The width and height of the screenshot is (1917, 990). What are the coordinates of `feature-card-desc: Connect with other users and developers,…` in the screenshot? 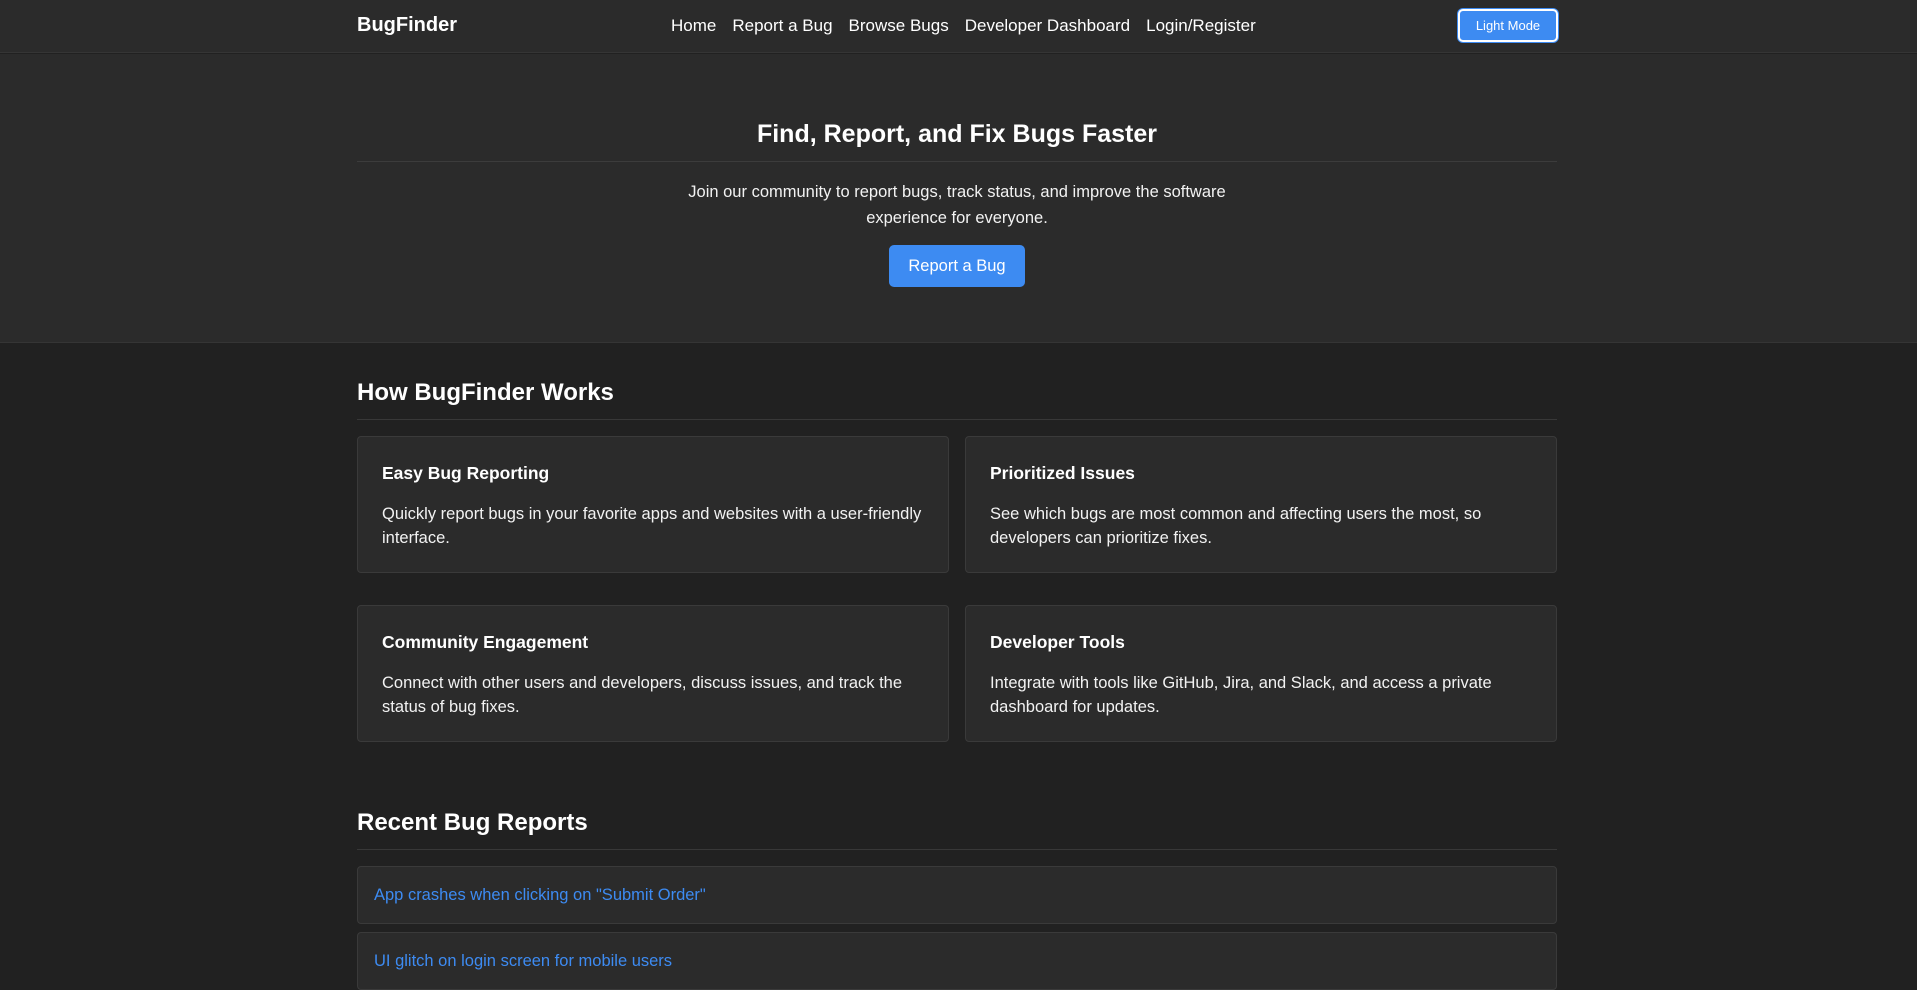 It's located at (642, 695).